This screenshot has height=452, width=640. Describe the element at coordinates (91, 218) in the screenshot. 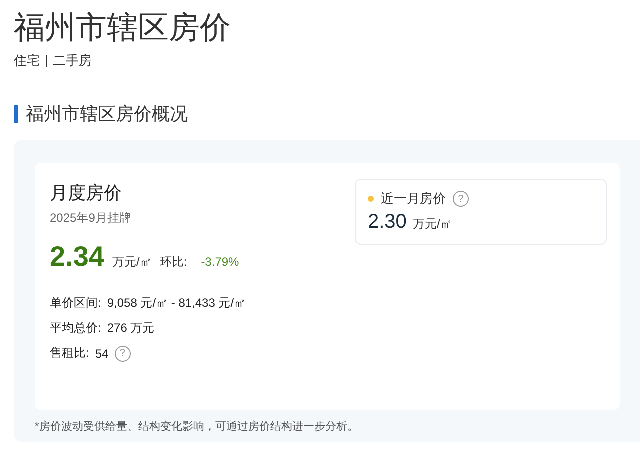

I see `listing-date: 2025年9月挂牌` at that location.